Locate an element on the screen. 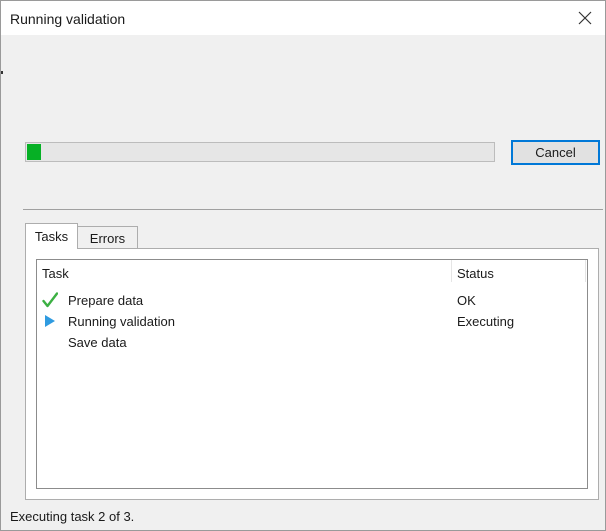 Image resolution: width=606 pixels, height=531 pixels. task-row: Save data is located at coordinates (312, 343).